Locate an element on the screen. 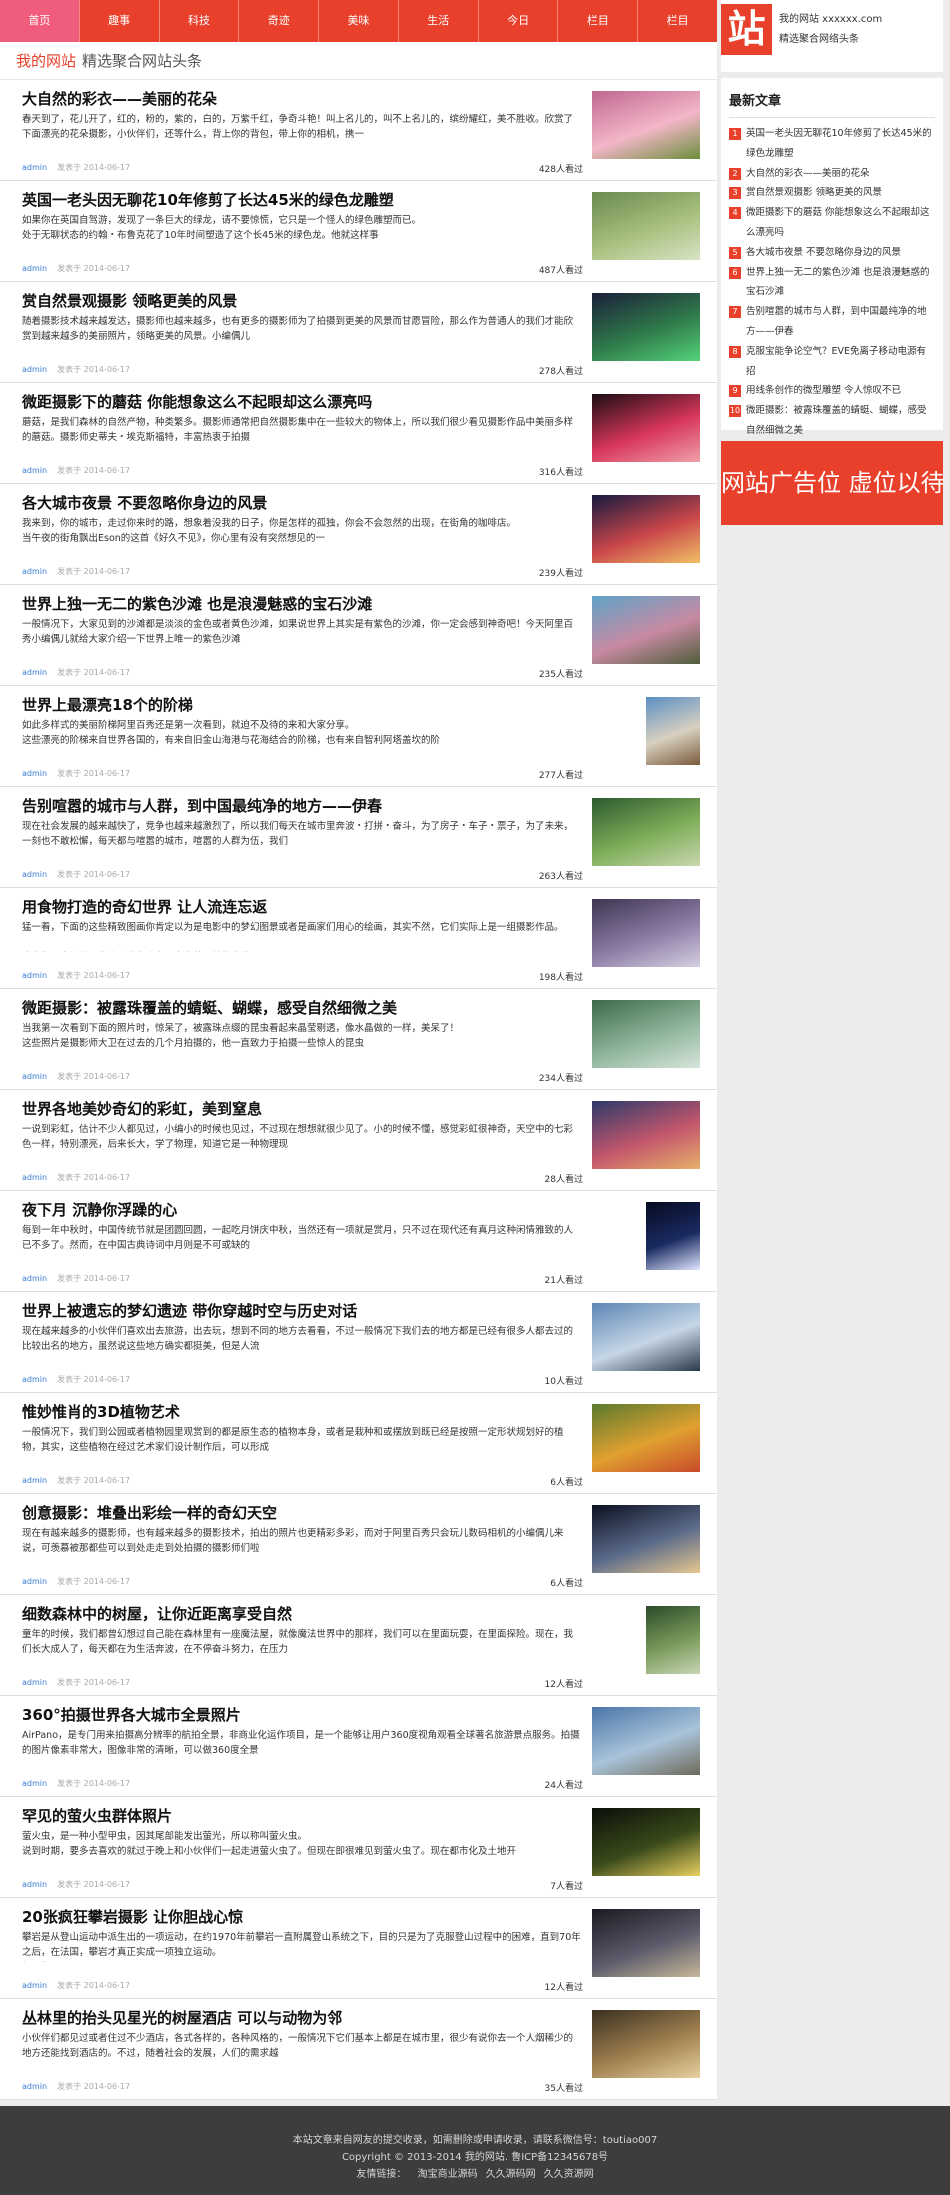 This screenshot has width=950, height=2195. article-title: 赏自然景观摄影 领略更美的风景 is located at coordinates (302, 301).